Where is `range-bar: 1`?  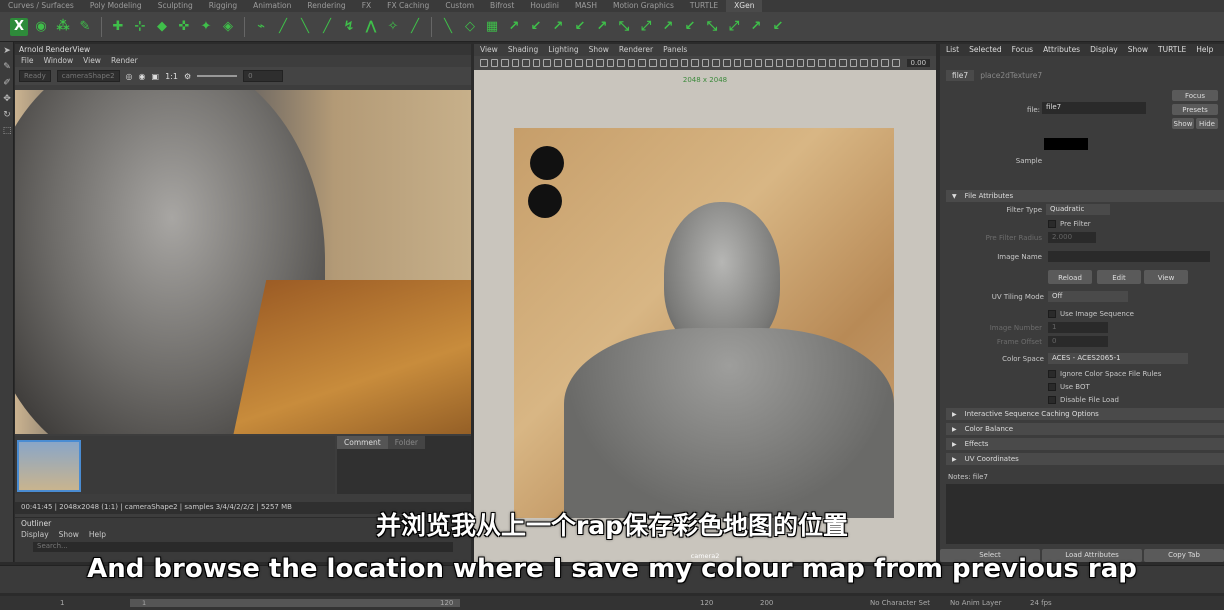 range-bar: 1 is located at coordinates (295, 603).